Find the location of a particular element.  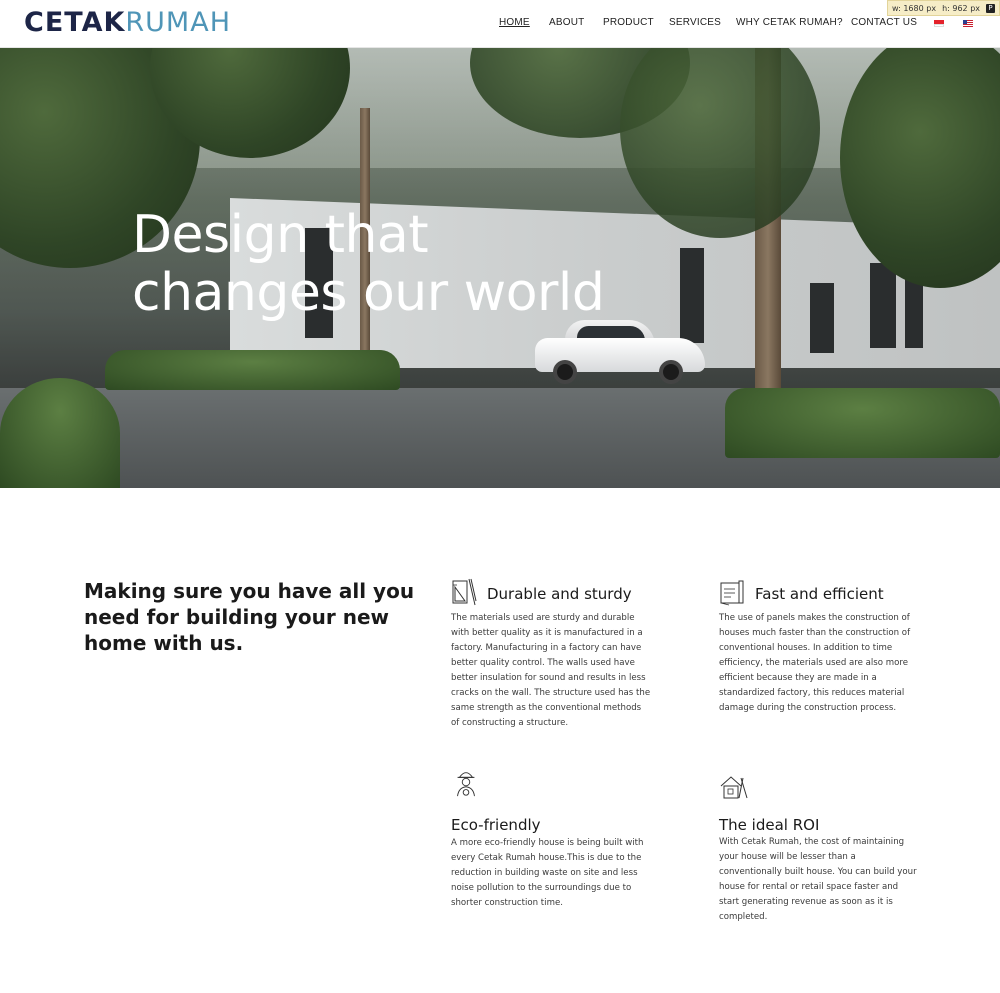

feature-title: Durable and sturdy is located at coordinates (559, 594).